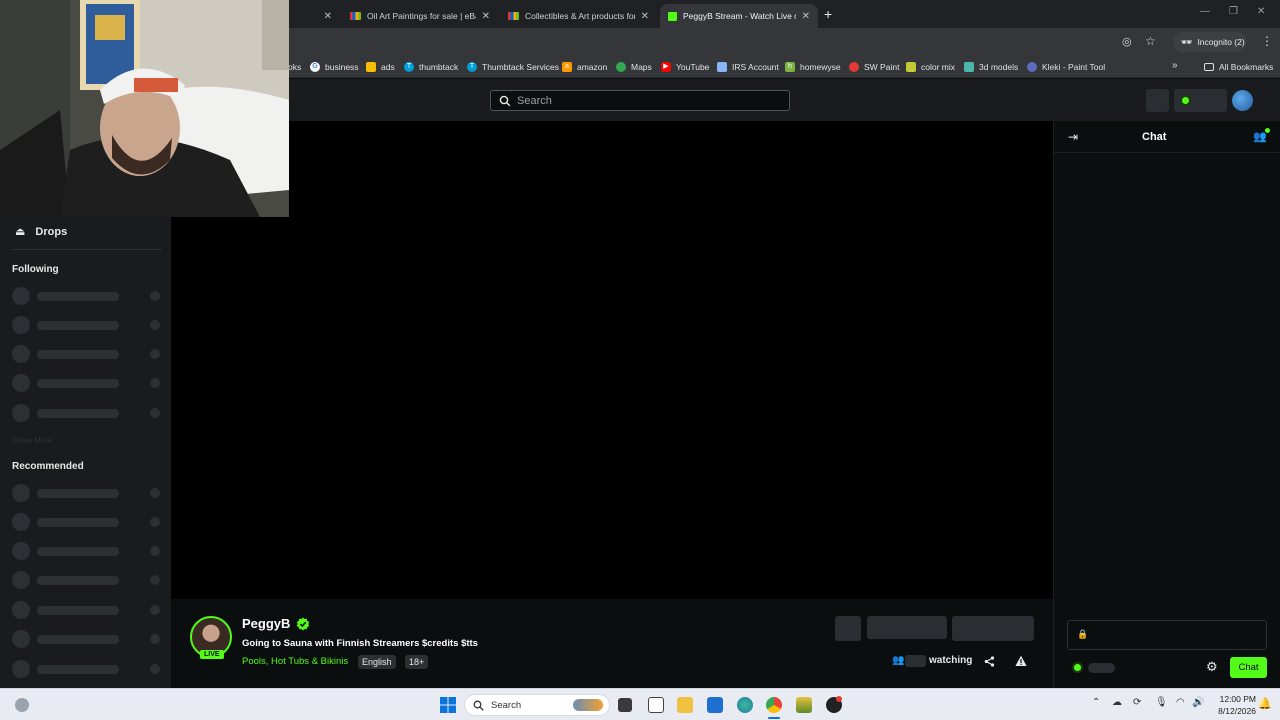 This screenshot has height=720, width=1280. I want to click on chrome-icon, so click(774, 705).